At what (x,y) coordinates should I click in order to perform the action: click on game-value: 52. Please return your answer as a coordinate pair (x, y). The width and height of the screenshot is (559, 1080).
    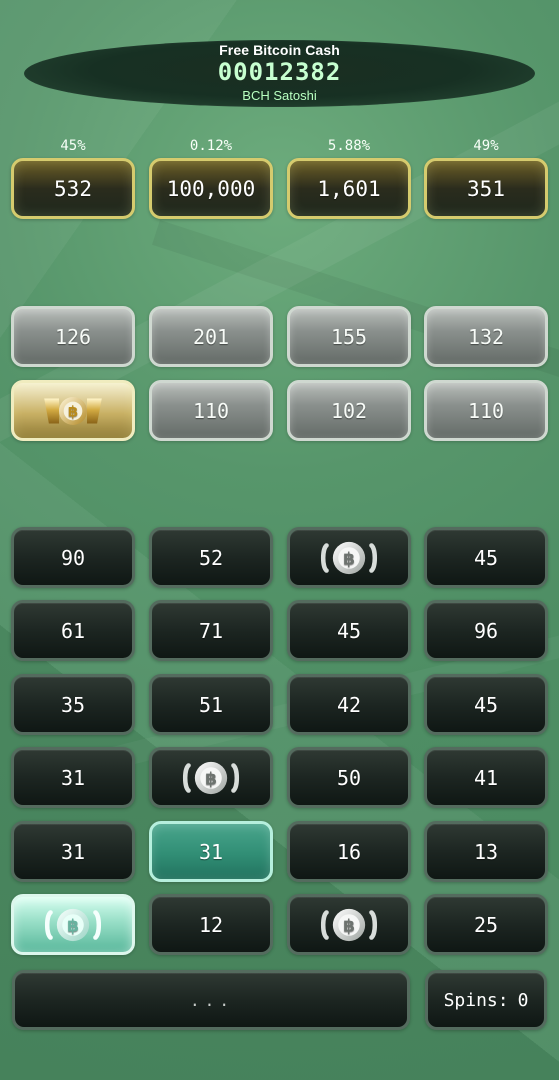
    Looking at the image, I should click on (211, 557).